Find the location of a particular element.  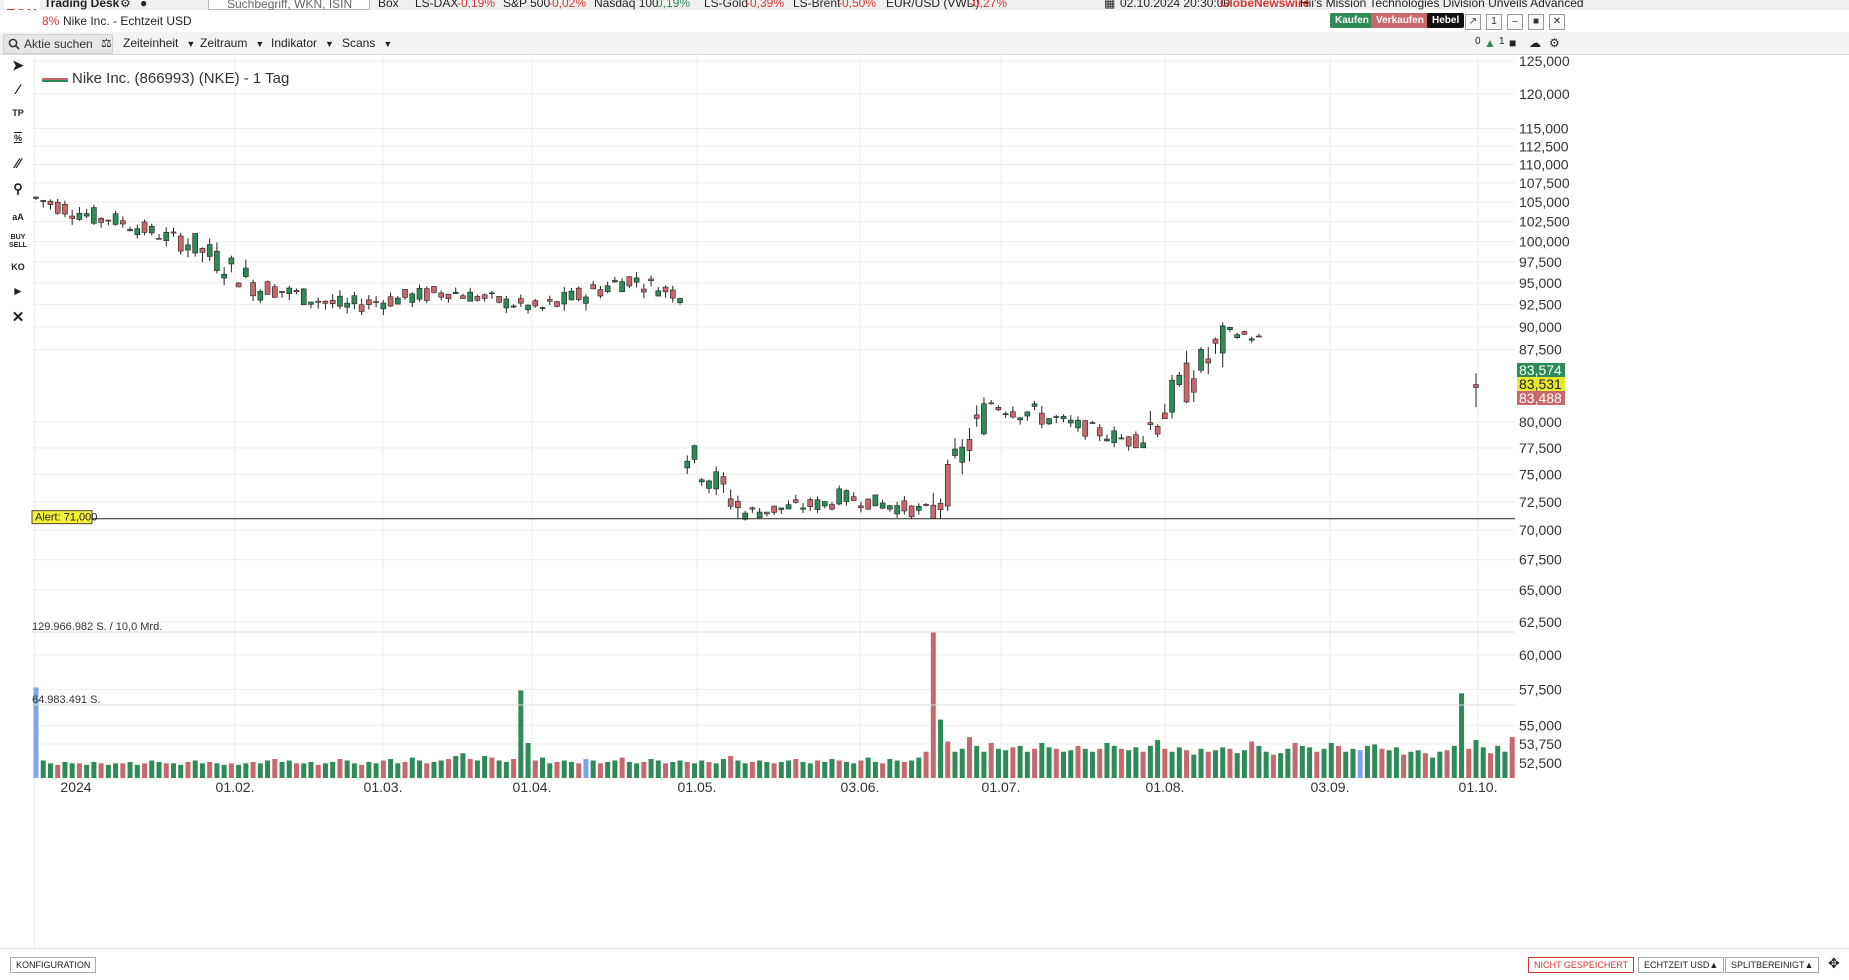

split-adjusted-button: SPLITBEREINIGT▲ is located at coordinates (1772, 965).